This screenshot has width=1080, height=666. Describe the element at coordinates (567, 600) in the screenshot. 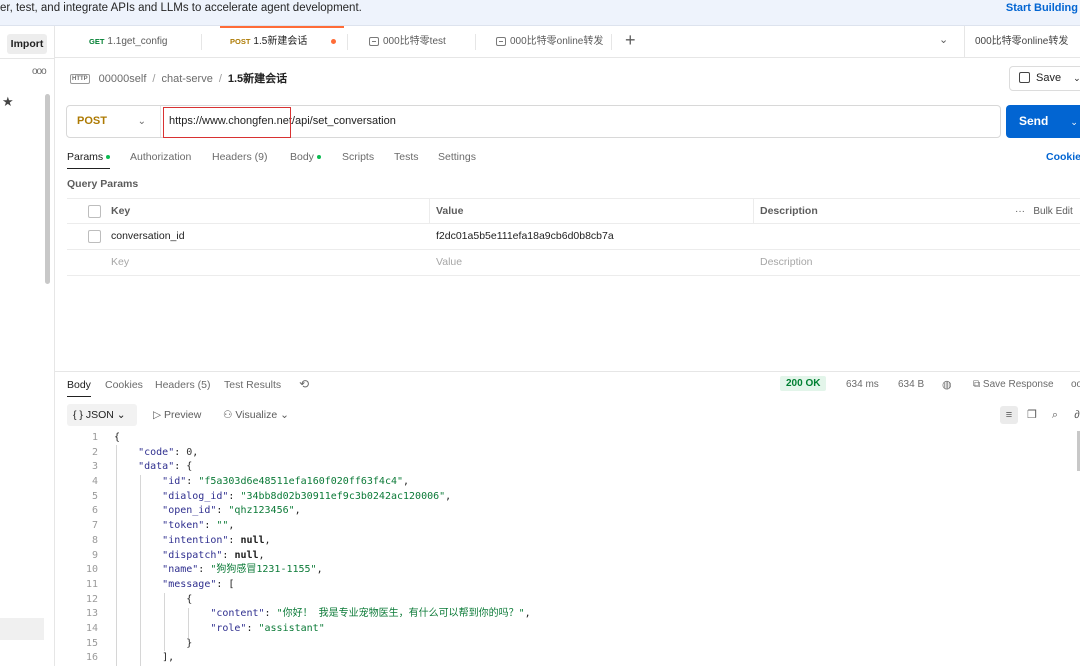

I see `code-line: 12 {` at that location.